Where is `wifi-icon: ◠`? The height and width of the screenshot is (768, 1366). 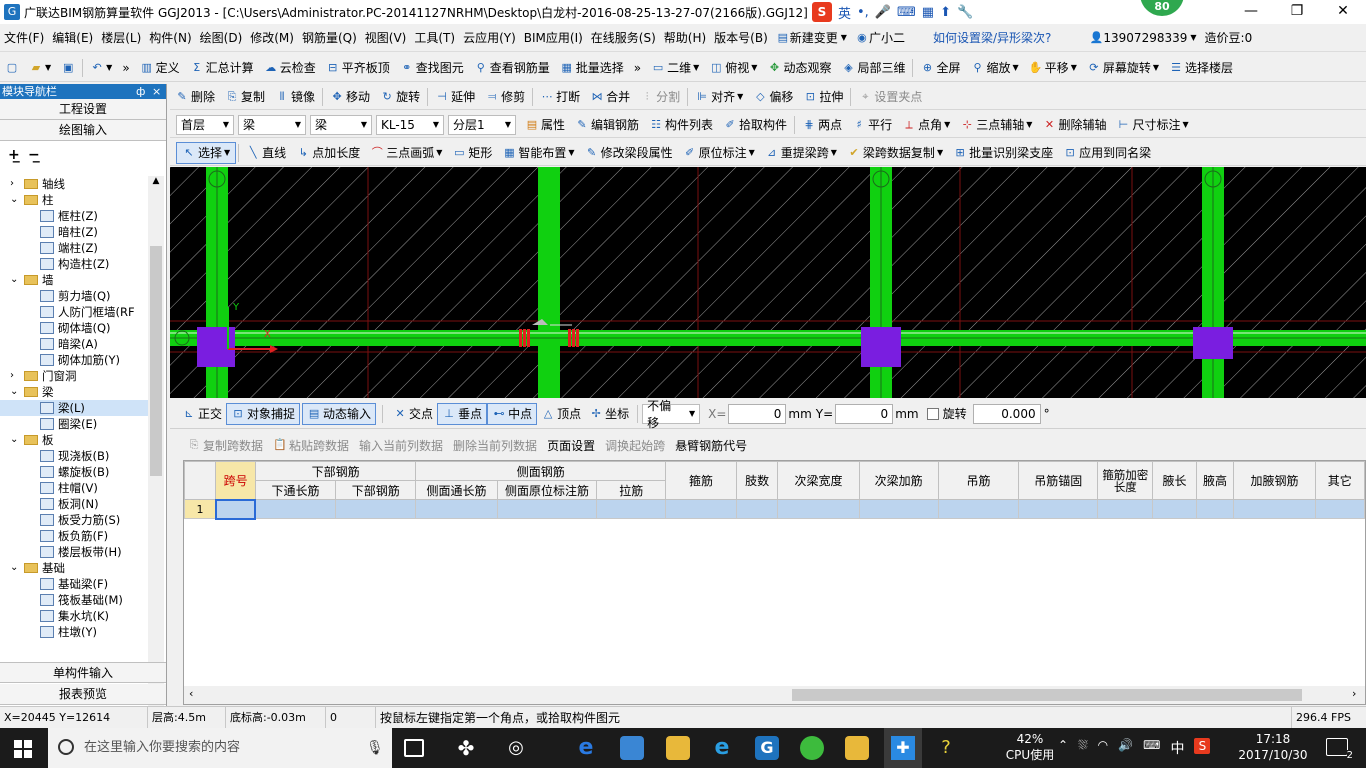 wifi-icon: ◠ is located at coordinates (1103, 748).